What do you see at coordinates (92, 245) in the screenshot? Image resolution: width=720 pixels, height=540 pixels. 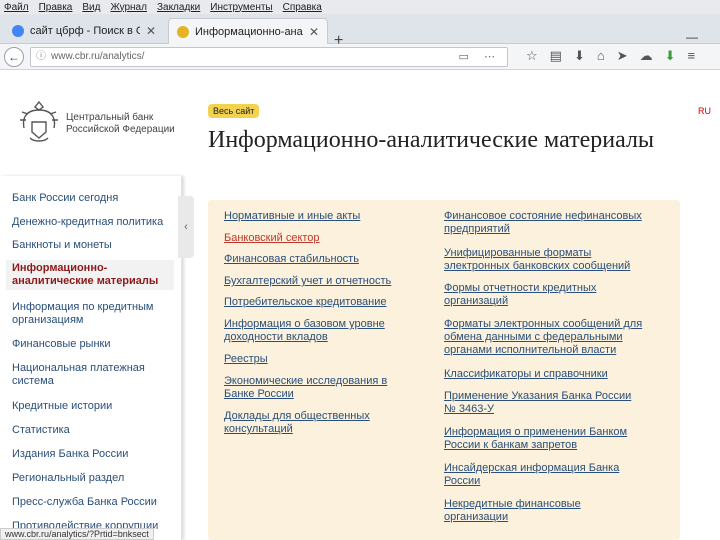 I see `sidebar-item-banknotes: Банкноты и монеты` at bounding box center [92, 245].